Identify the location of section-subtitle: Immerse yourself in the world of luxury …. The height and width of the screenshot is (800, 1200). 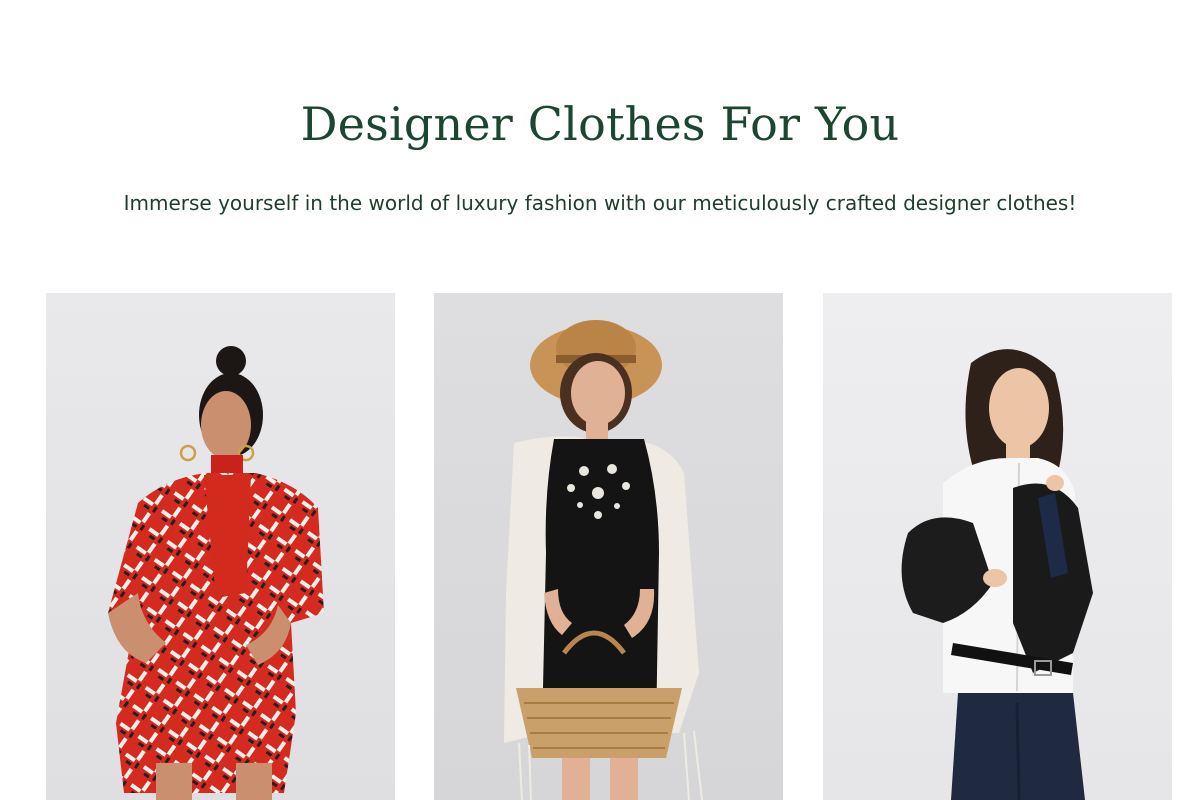
(600, 203).